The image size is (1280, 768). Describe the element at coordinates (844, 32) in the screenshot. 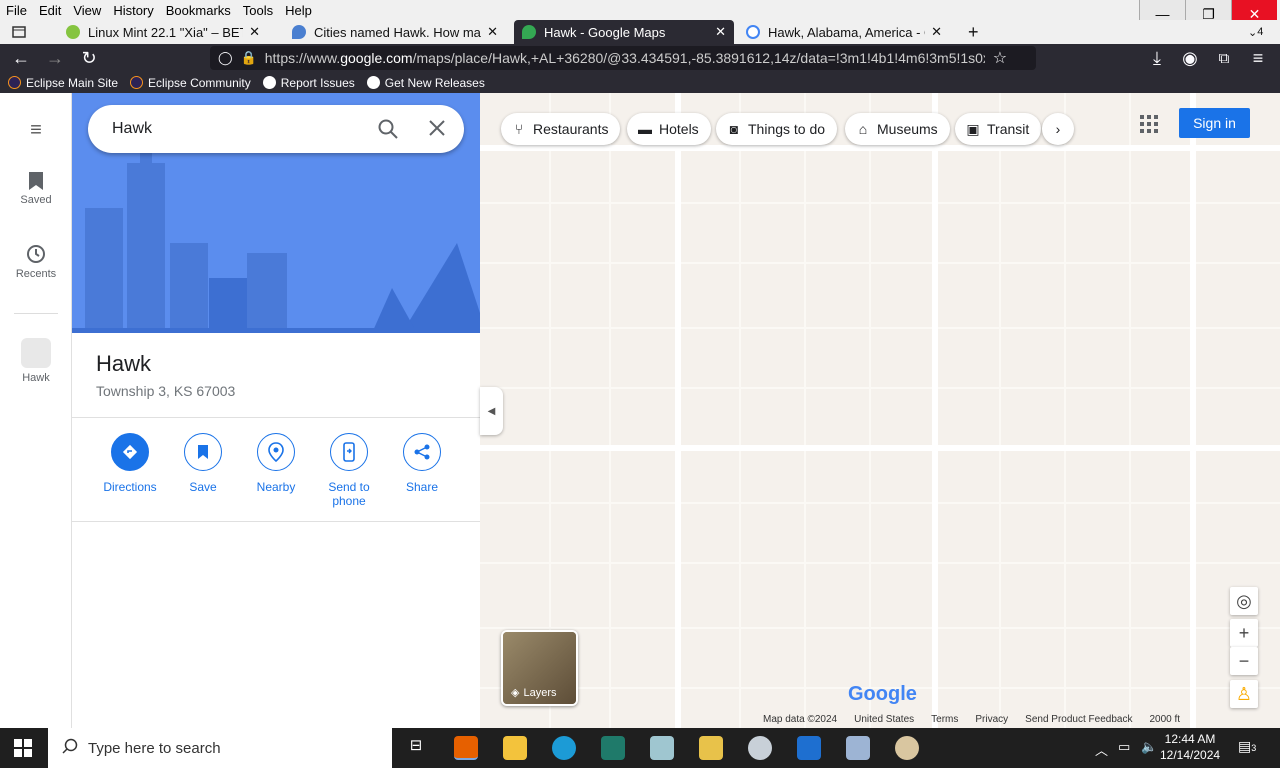

I see `tab-hawk-alabama: Hawk, Alabama, America - Goo ✕` at that location.